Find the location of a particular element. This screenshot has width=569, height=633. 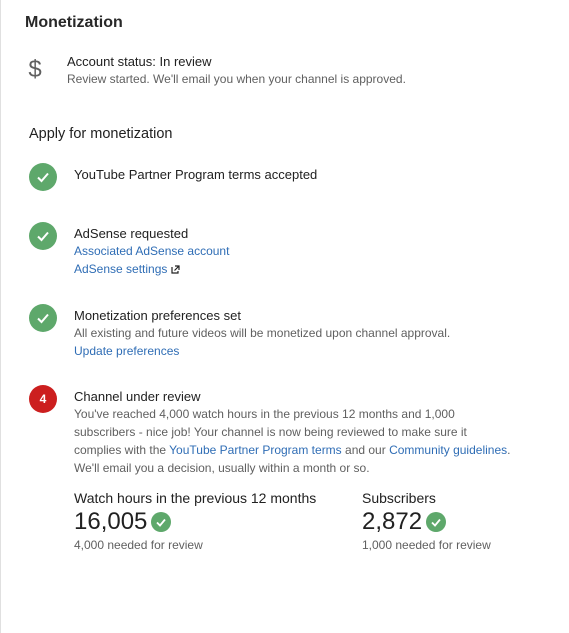

stat-label: Subscribers is located at coordinates (399, 498).